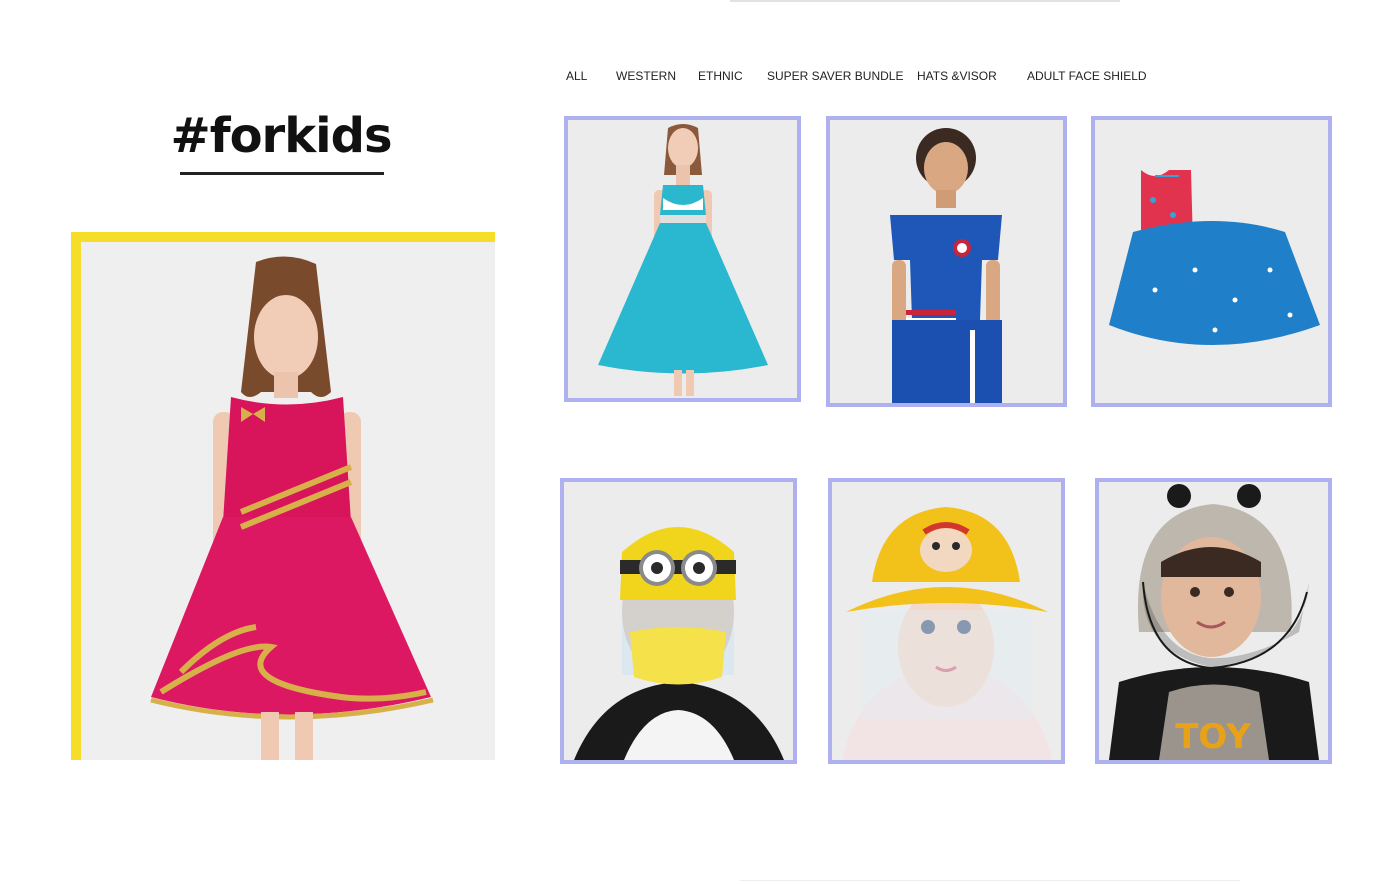 The height and width of the screenshot is (884, 1400). What do you see at coordinates (646, 76) in the screenshot?
I see `tab-western: WESTERN` at bounding box center [646, 76].